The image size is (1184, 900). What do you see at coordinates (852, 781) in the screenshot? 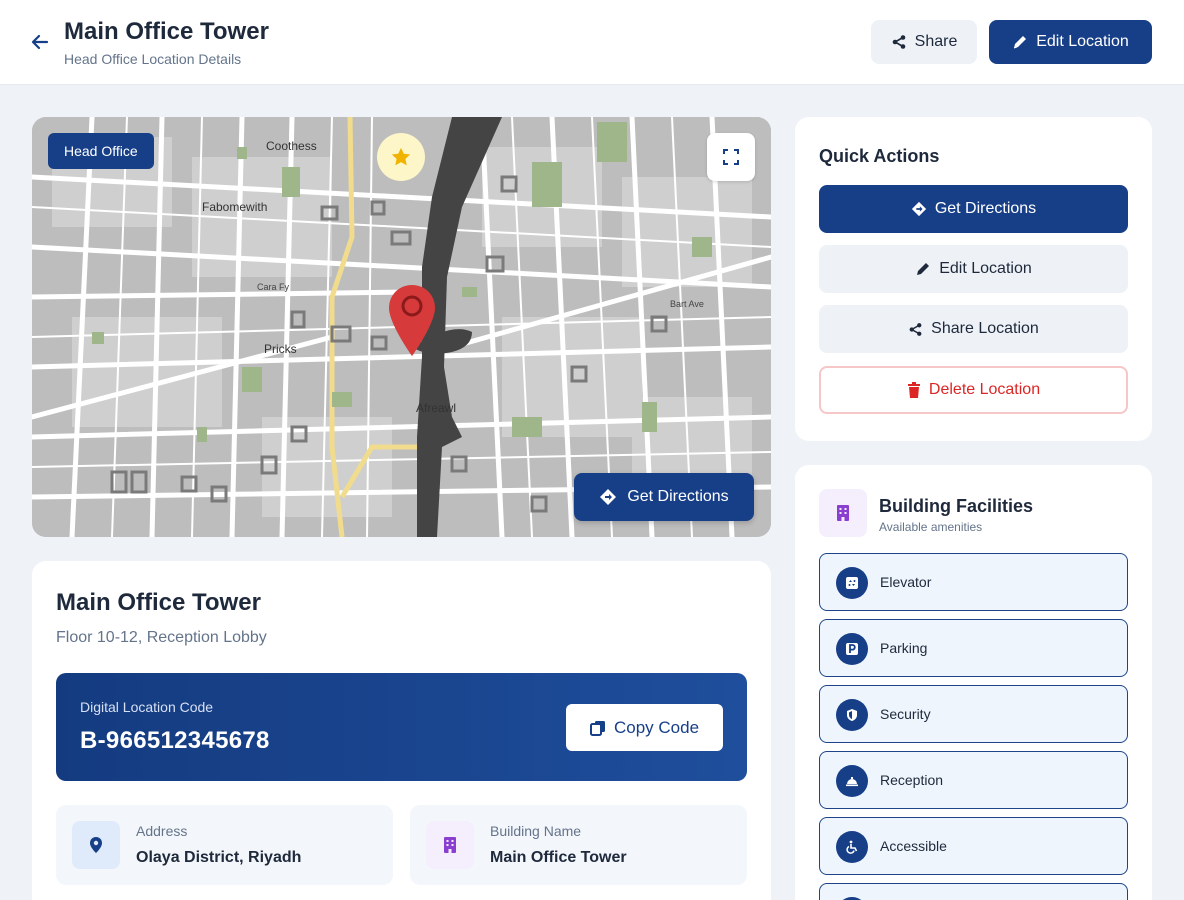
I see `bell-icon` at bounding box center [852, 781].